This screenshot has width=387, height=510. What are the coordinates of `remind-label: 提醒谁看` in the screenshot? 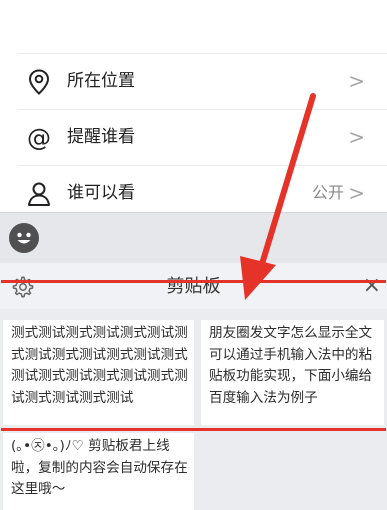 It's located at (101, 137).